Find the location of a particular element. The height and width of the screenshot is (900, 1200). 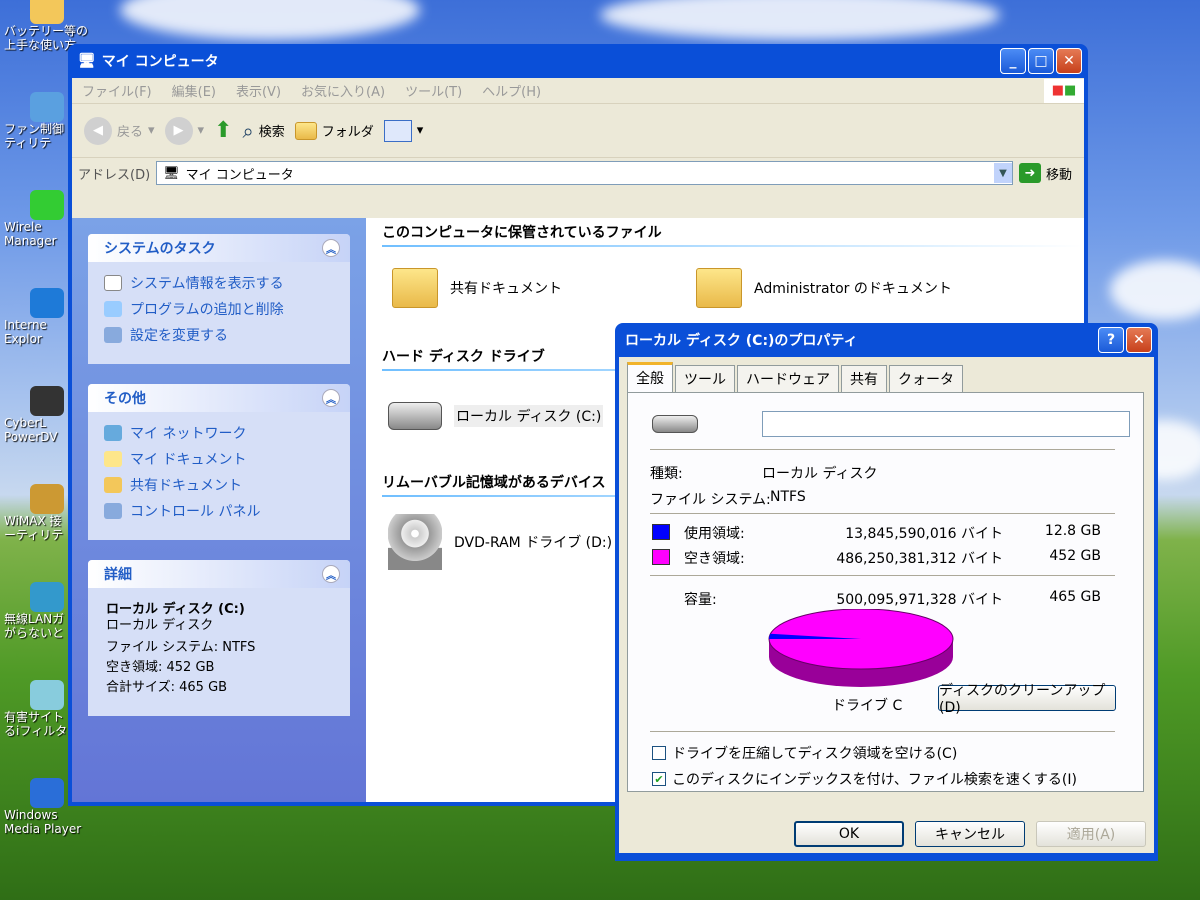

place-label: マイ ドキュメント is located at coordinates (188, 460).